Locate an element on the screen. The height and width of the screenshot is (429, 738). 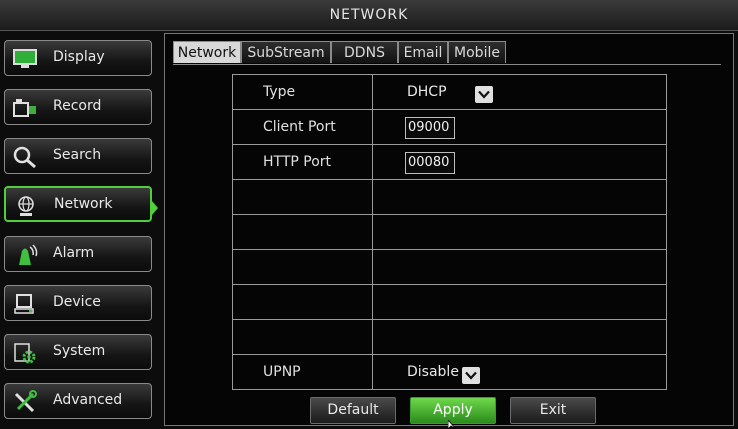
tab-ddns: DDNS is located at coordinates (364, 52).